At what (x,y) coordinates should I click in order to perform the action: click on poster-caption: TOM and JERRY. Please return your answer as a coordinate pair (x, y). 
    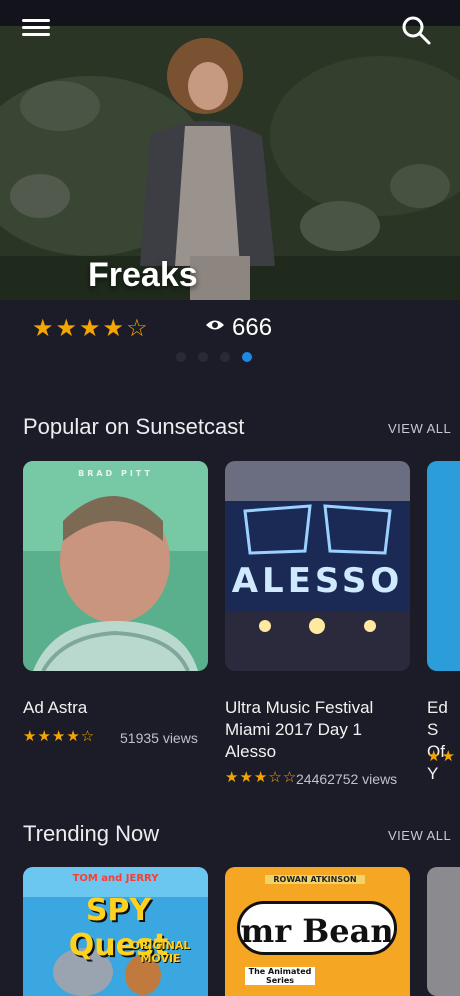
    Looking at the image, I should click on (115, 878).